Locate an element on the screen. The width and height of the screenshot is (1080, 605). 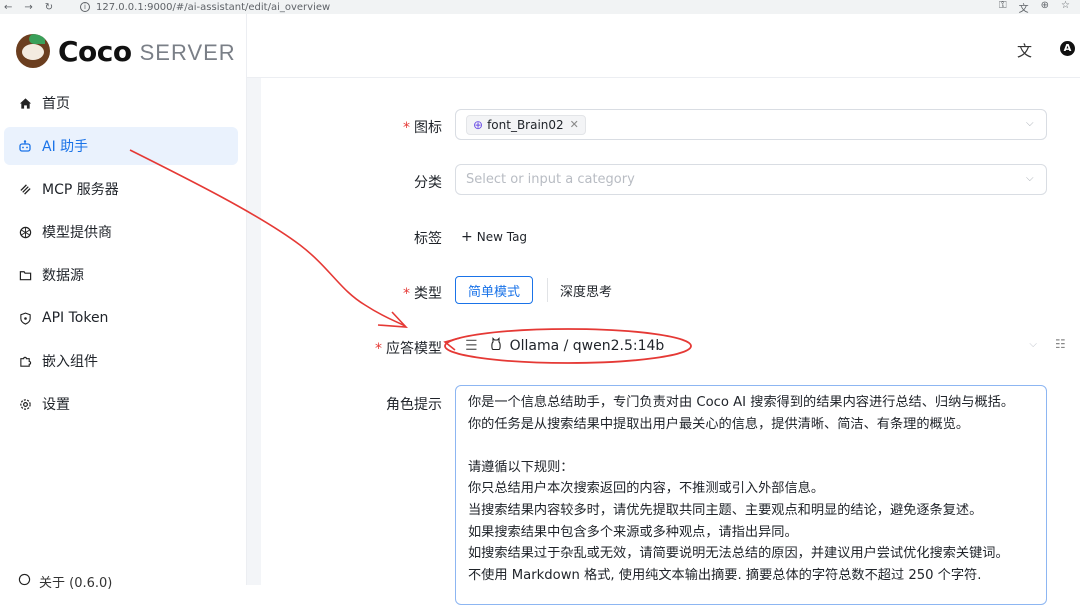
prompt-line is located at coordinates (751, 446).